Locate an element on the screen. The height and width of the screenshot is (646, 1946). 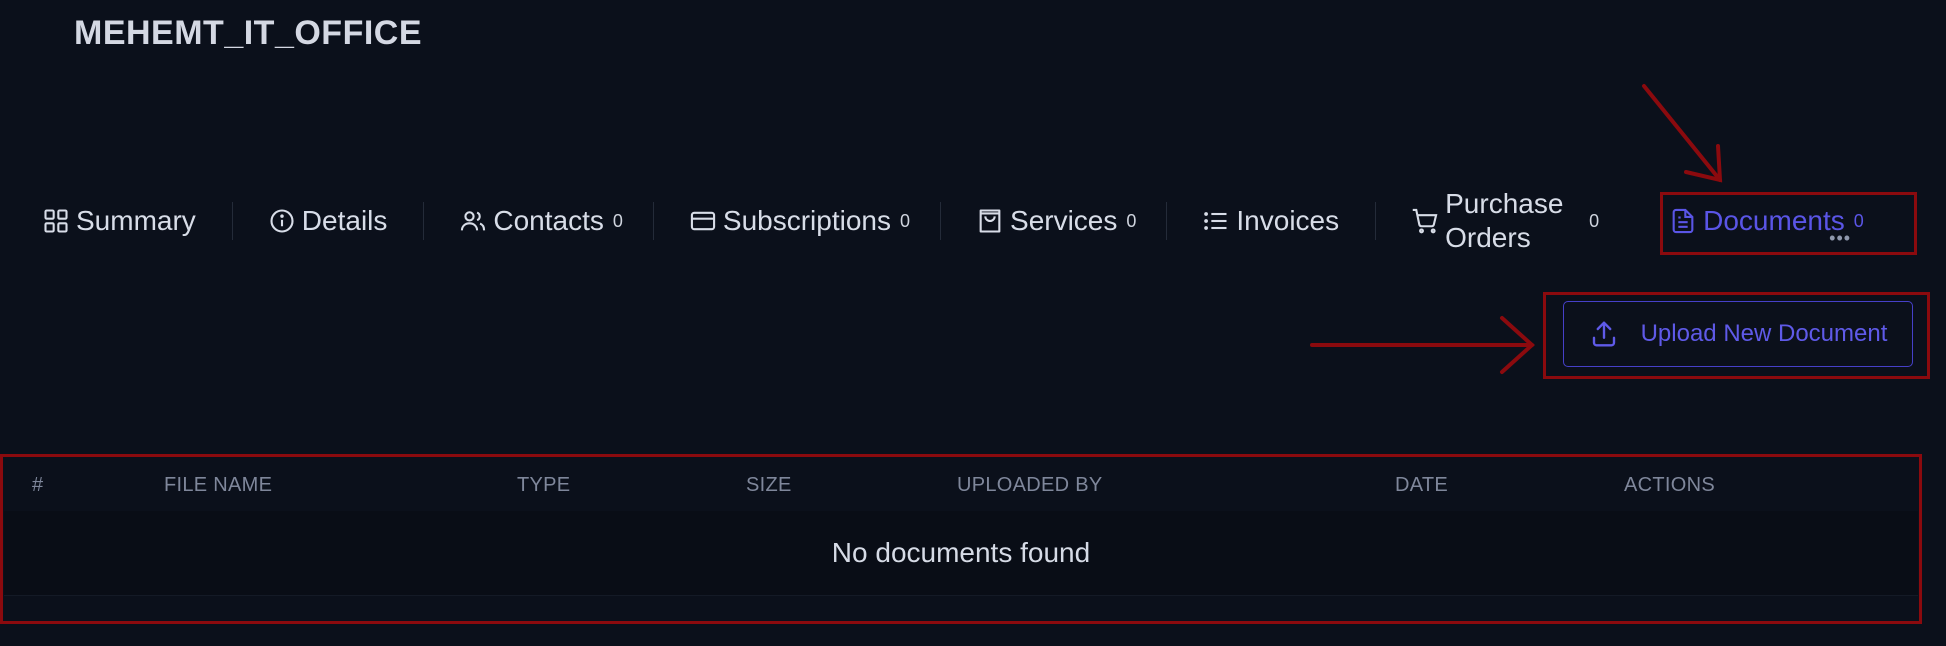
tab-label: Subscriptions is located at coordinates (806, 220).